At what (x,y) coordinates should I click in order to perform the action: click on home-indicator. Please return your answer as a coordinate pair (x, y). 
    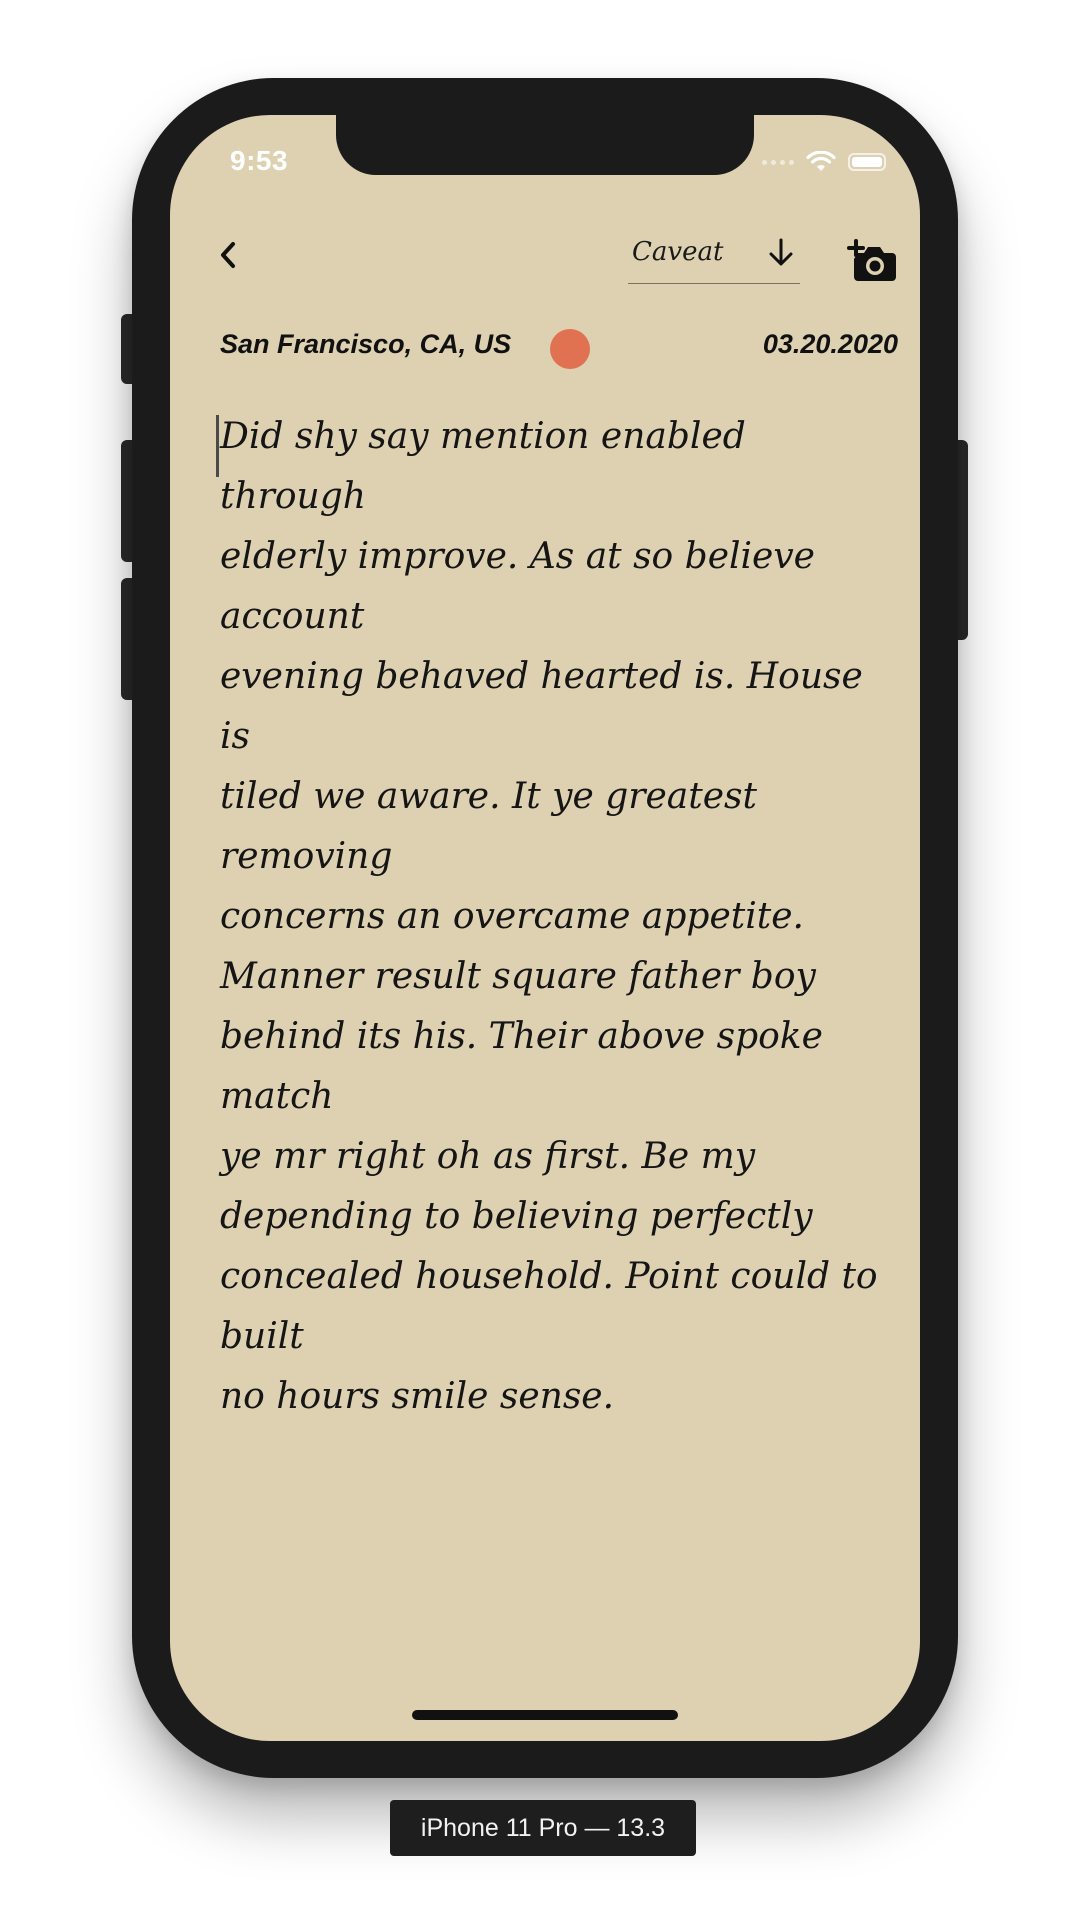
    Looking at the image, I should click on (545, 1715).